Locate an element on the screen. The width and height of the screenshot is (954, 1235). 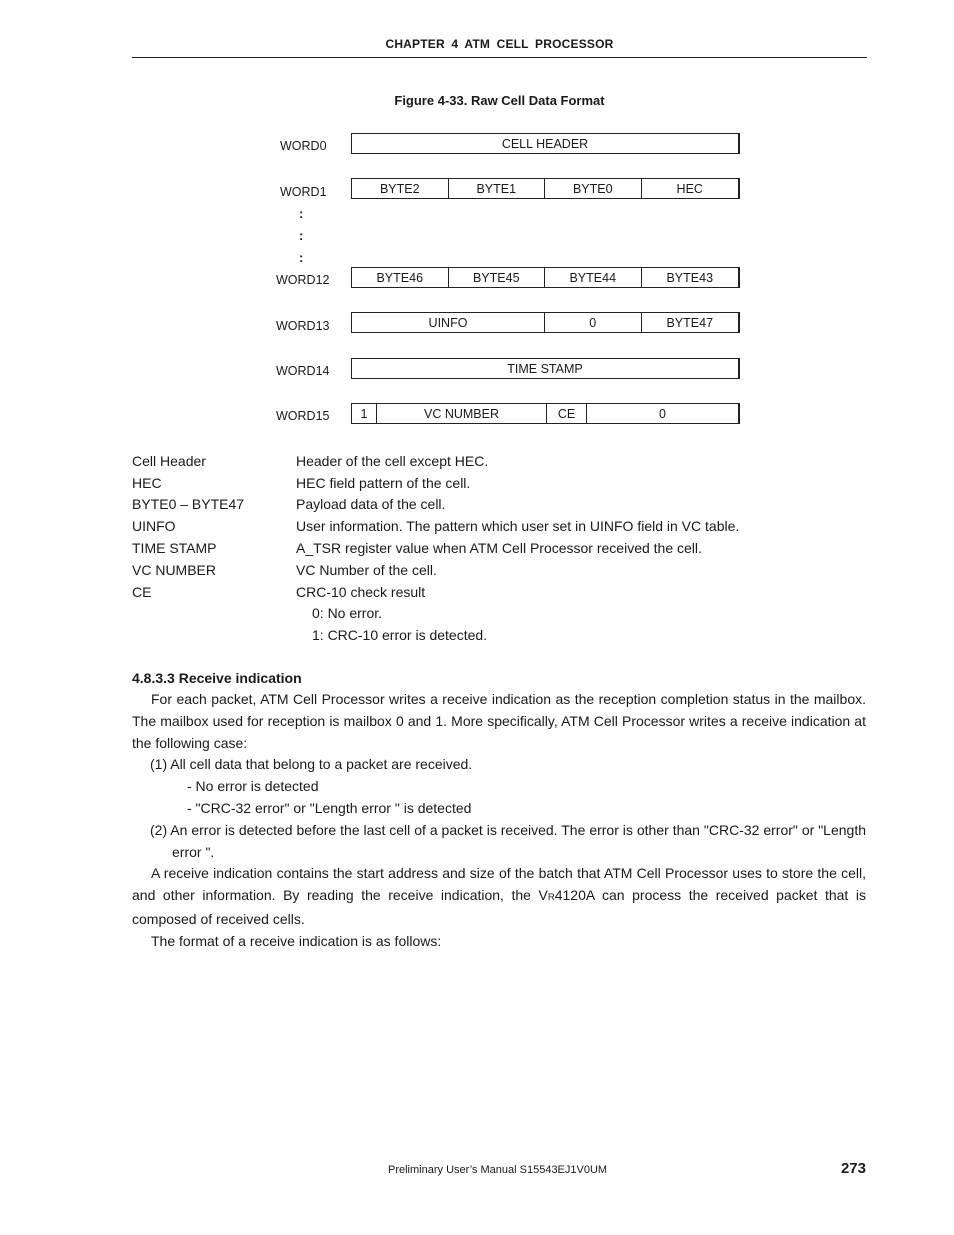
definition-desc: HEC field pattern of the cell. is located at coordinates (383, 482).